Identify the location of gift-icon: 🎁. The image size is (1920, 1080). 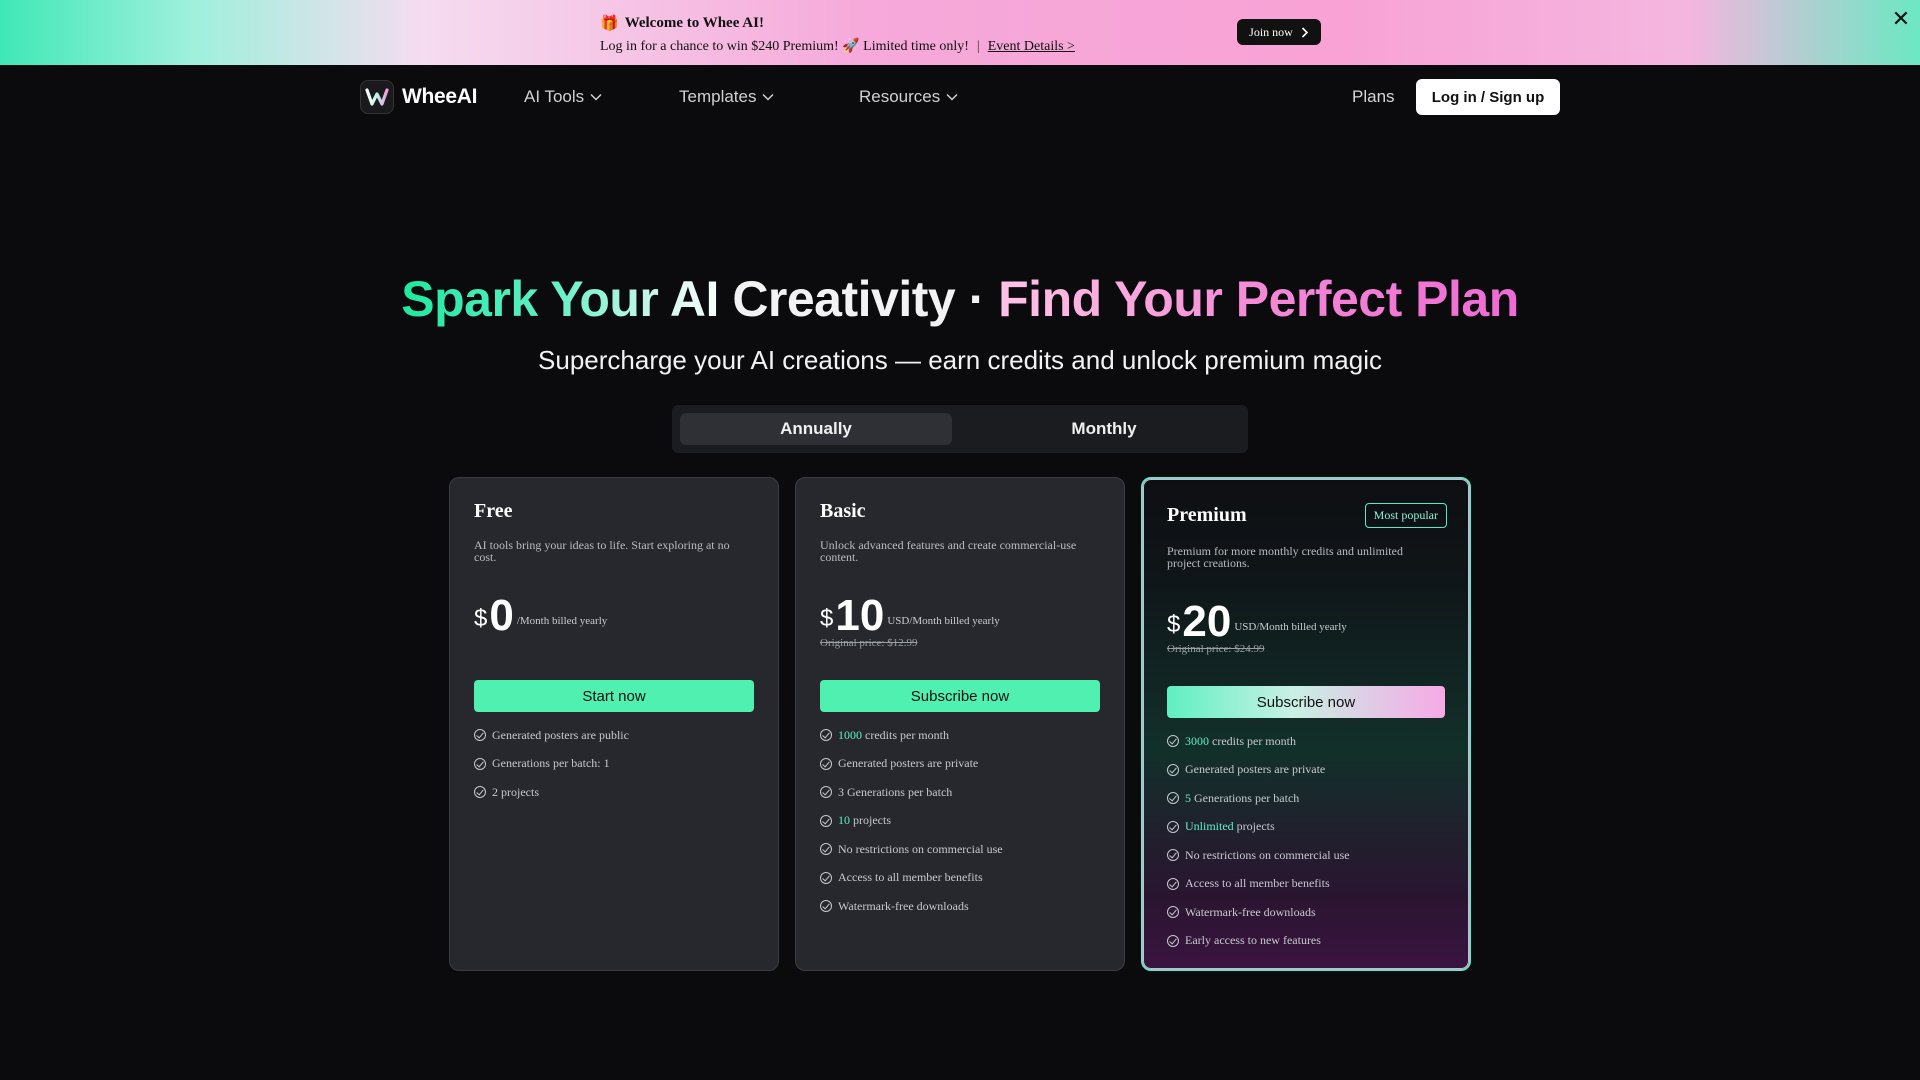
(609, 24).